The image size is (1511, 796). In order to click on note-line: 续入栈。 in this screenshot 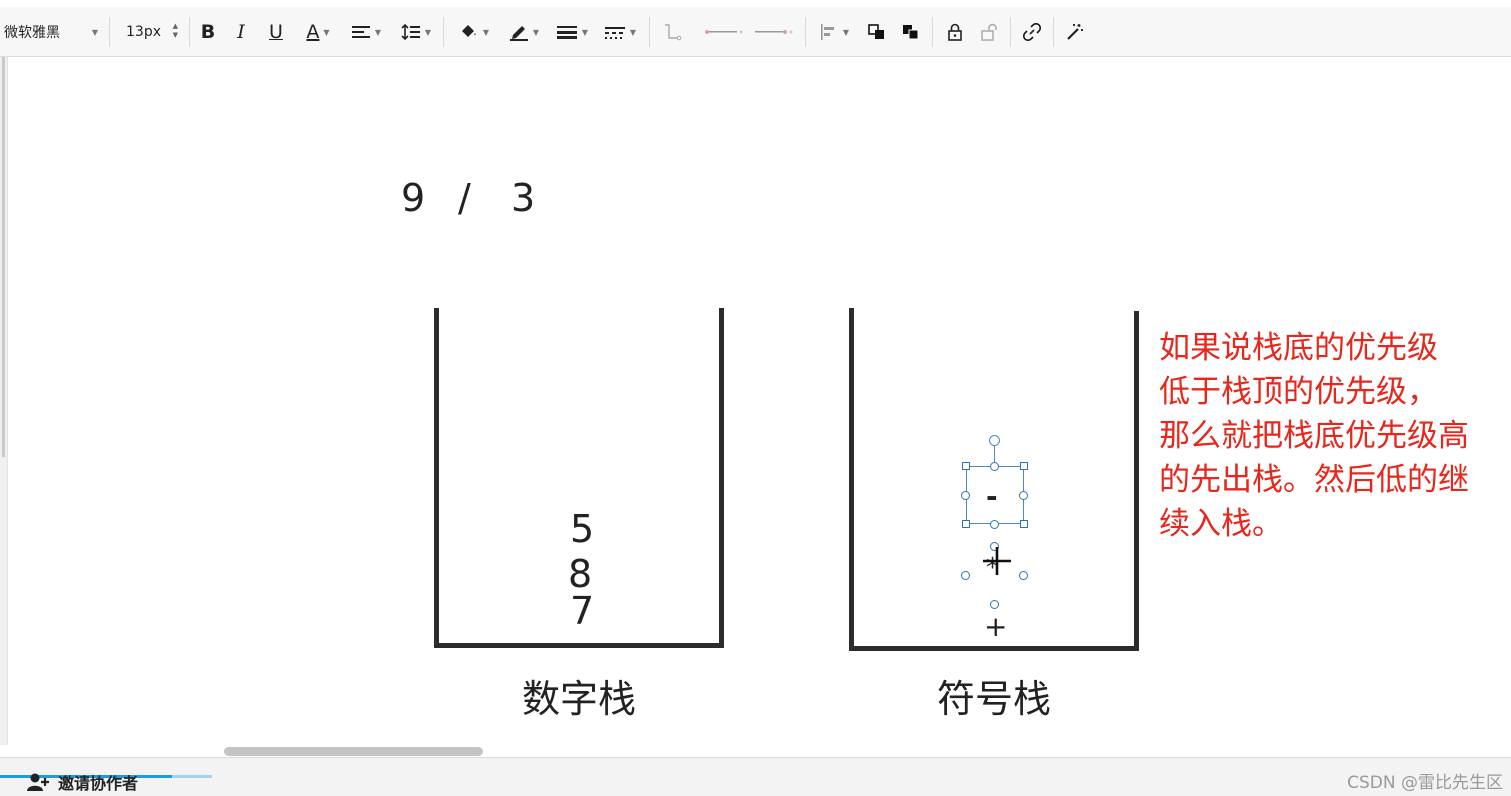, I will do `click(1221, 524)`.